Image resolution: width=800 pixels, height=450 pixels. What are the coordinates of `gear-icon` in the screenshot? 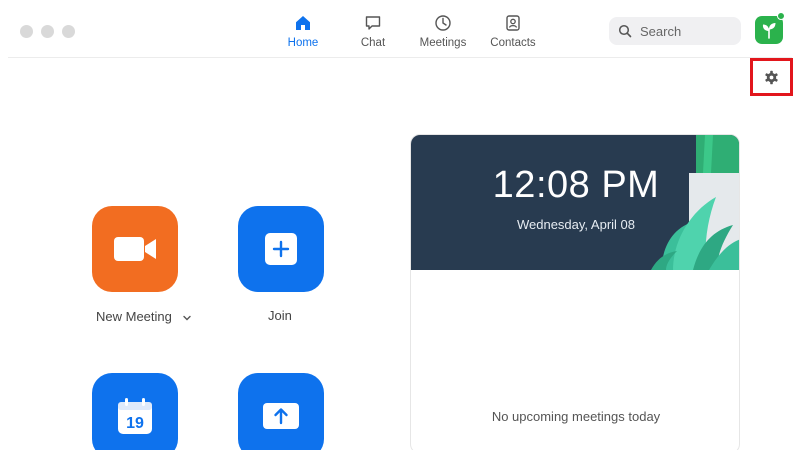 It's located at (771, 77).